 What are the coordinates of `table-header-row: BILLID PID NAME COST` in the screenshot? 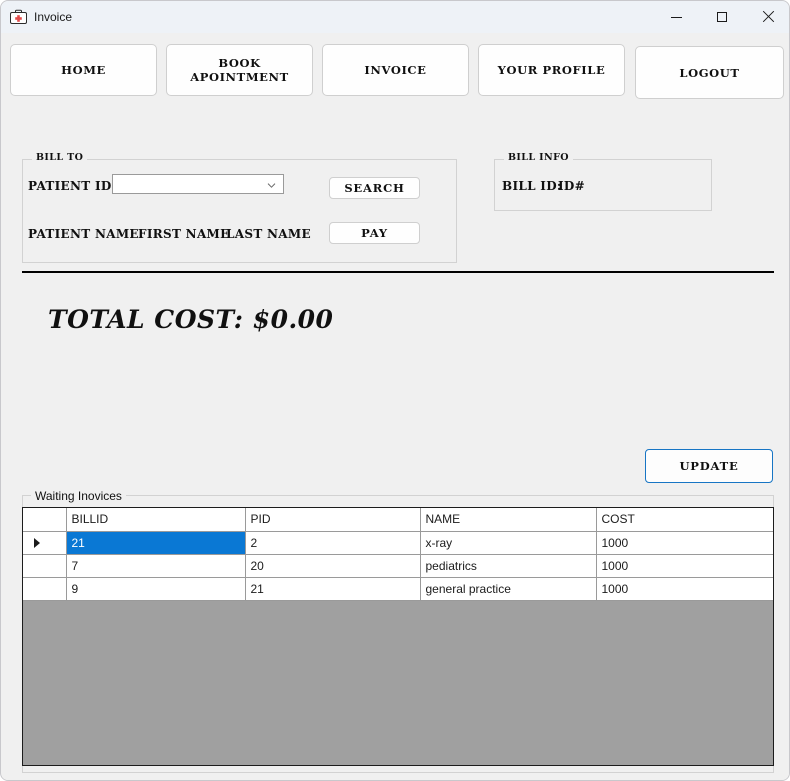 It's located at (398, 520).